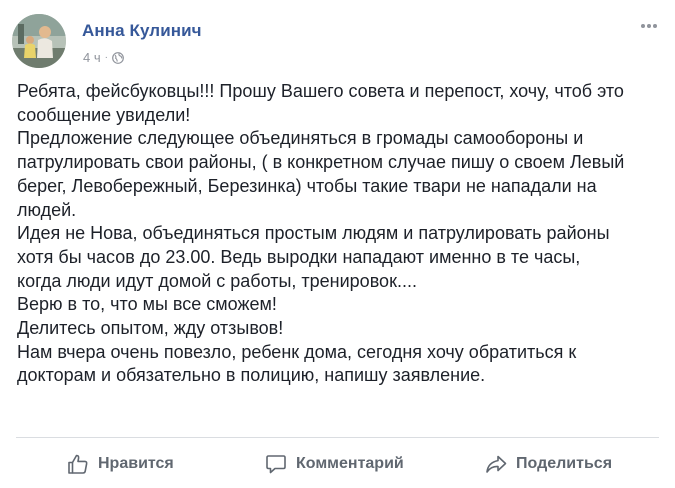  I want to click on post-line: Верю в то, что мы все сможем!, so click(147, 304).